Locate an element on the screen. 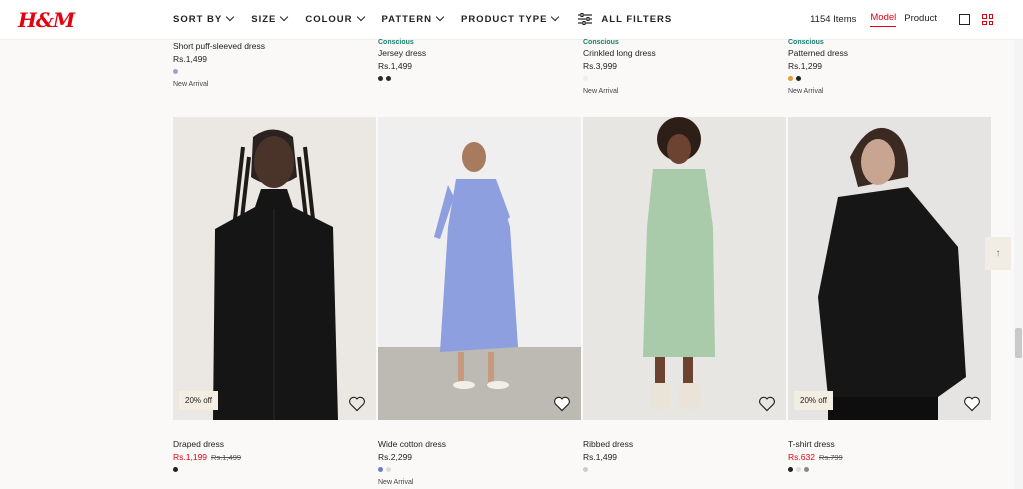 This screenshot has height=489, width=1023. view-tools: 1154 Items Model Product is located at coordinates (901, 19).